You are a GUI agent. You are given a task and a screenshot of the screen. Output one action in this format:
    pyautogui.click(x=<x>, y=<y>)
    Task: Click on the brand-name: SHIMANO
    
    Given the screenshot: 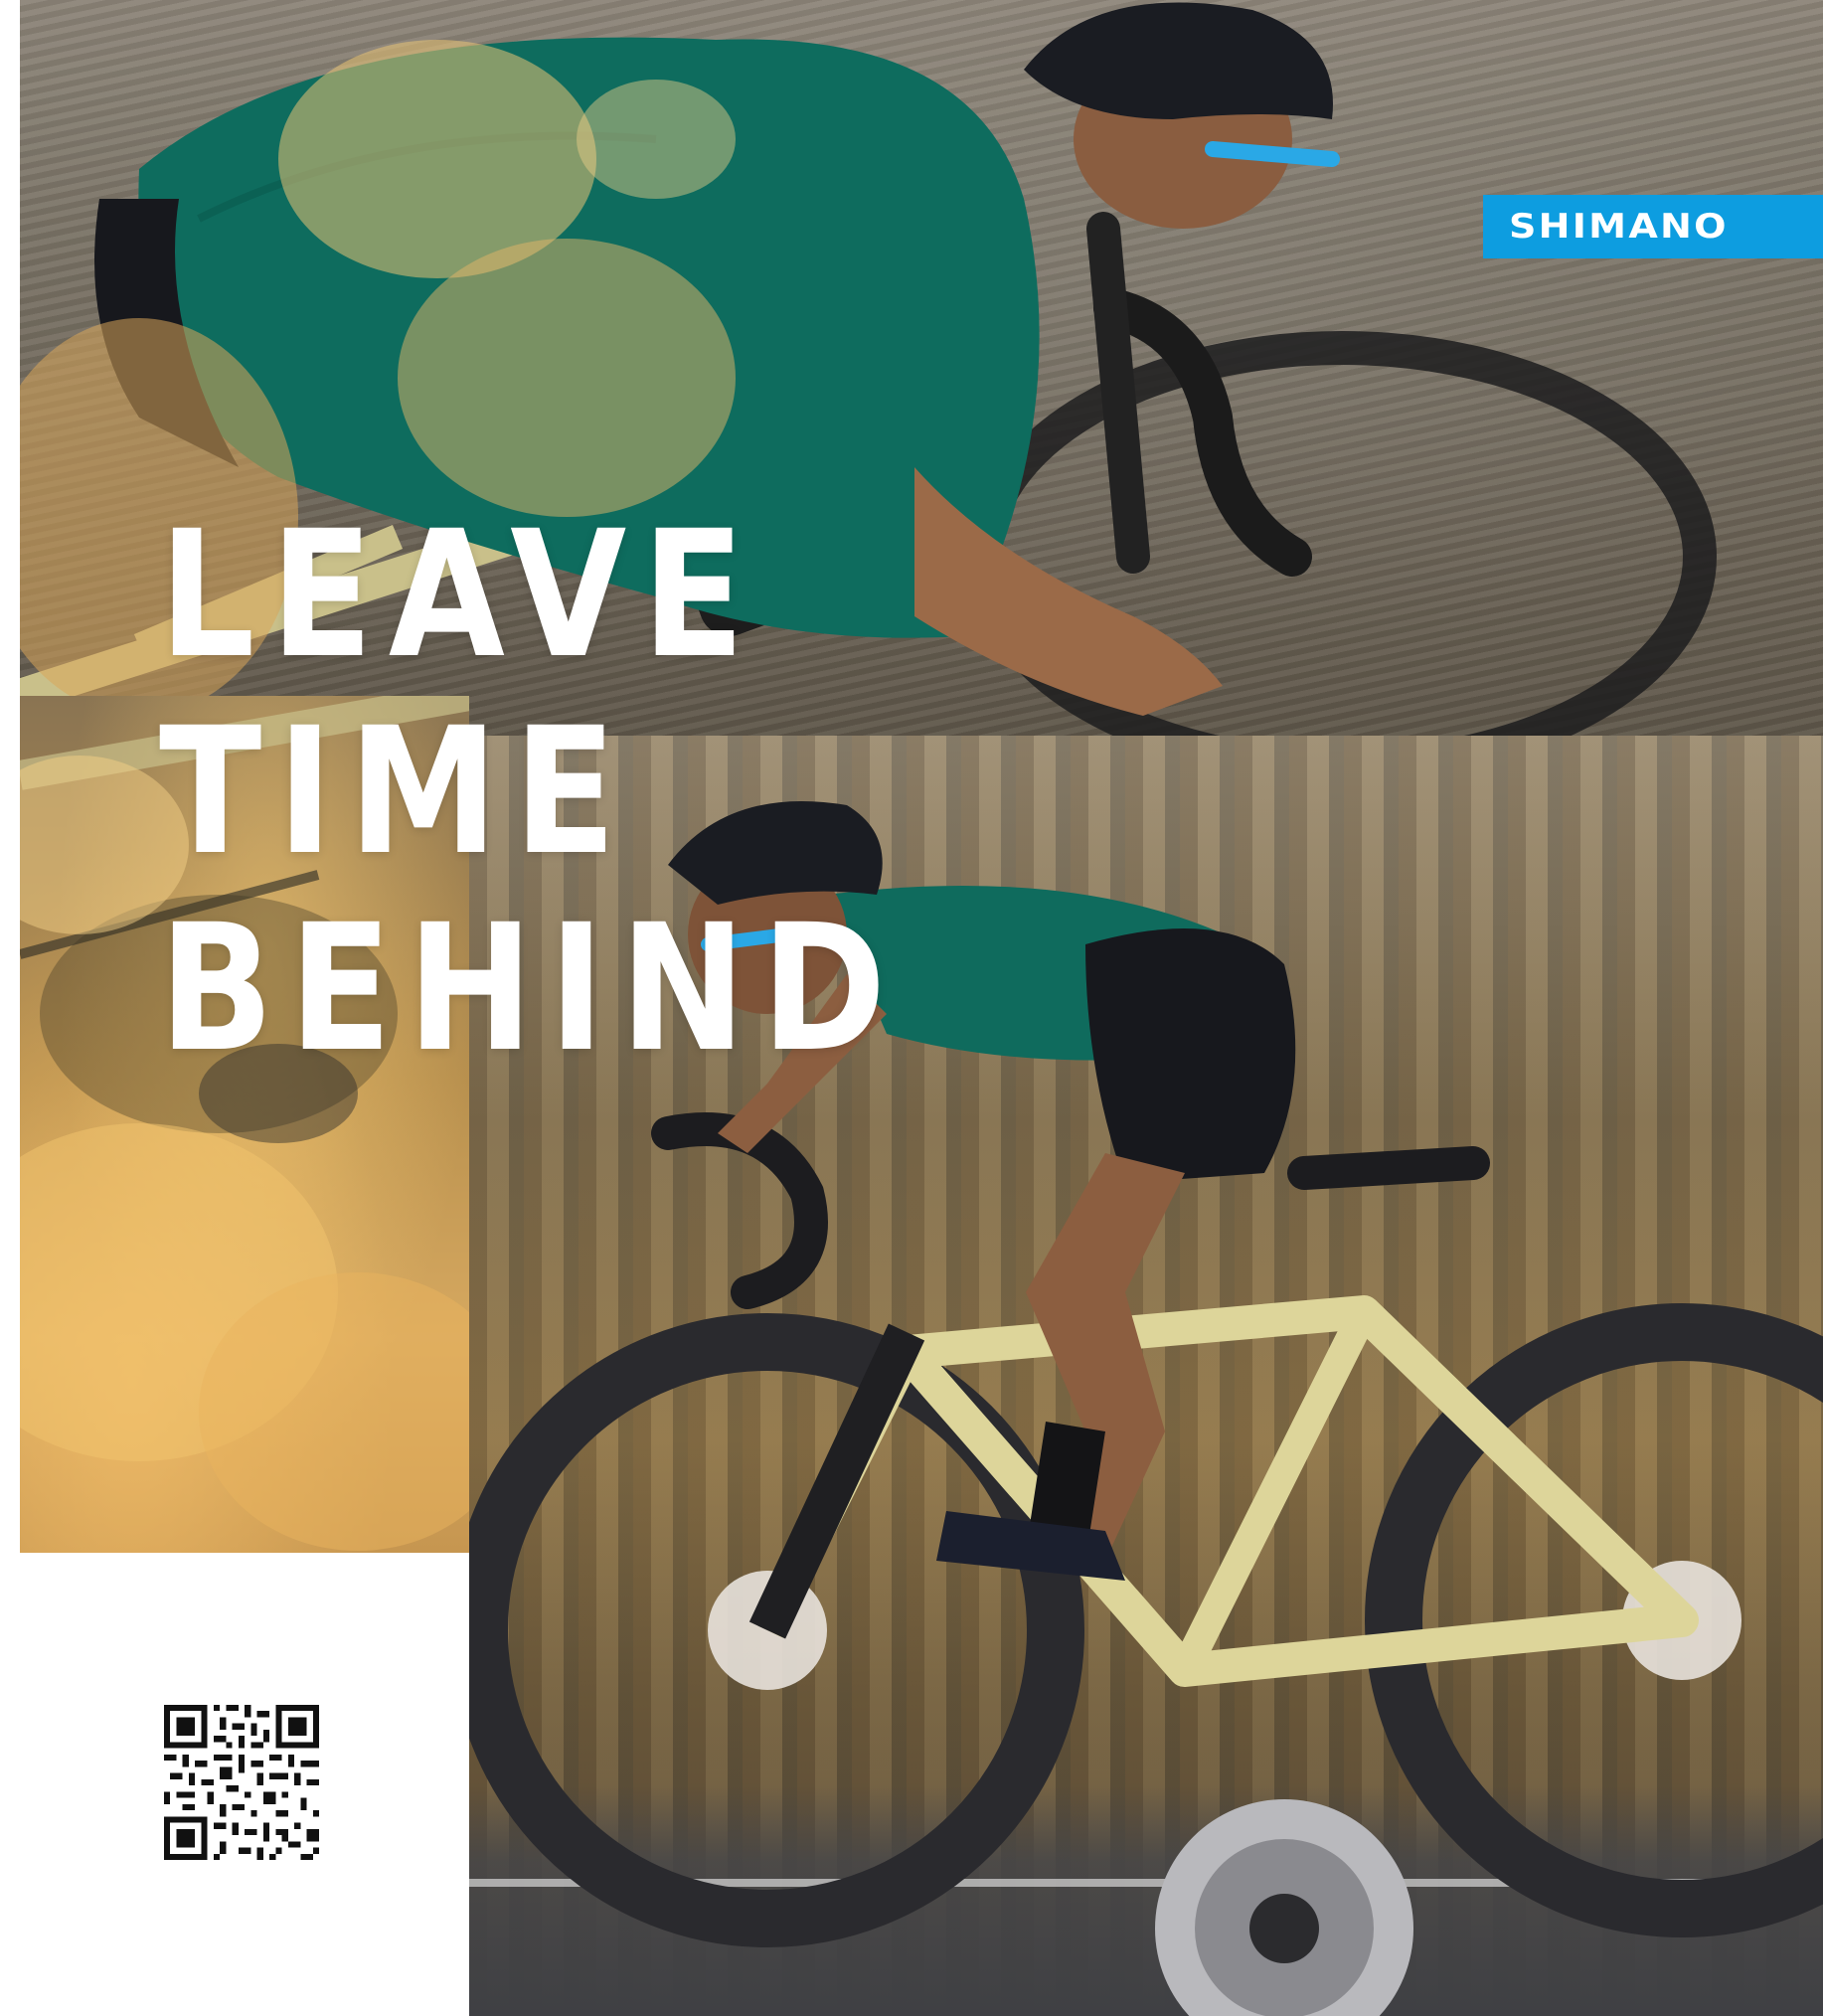 What is the action you would take?
    pyautogui.click(x=1619, y=227)
    